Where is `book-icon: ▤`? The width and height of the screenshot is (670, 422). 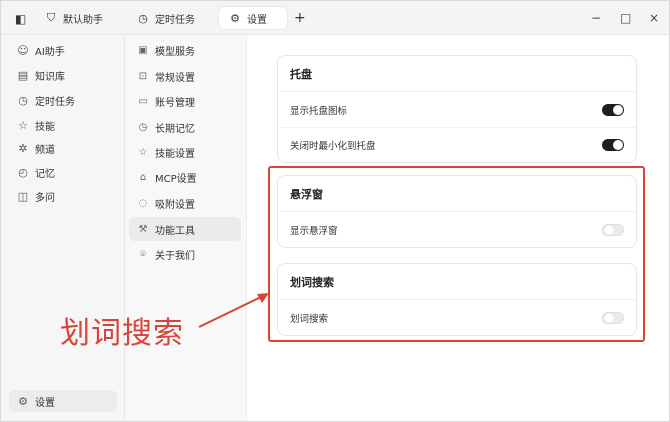 book-icon: ▤ is located at coordinates (23, 75).